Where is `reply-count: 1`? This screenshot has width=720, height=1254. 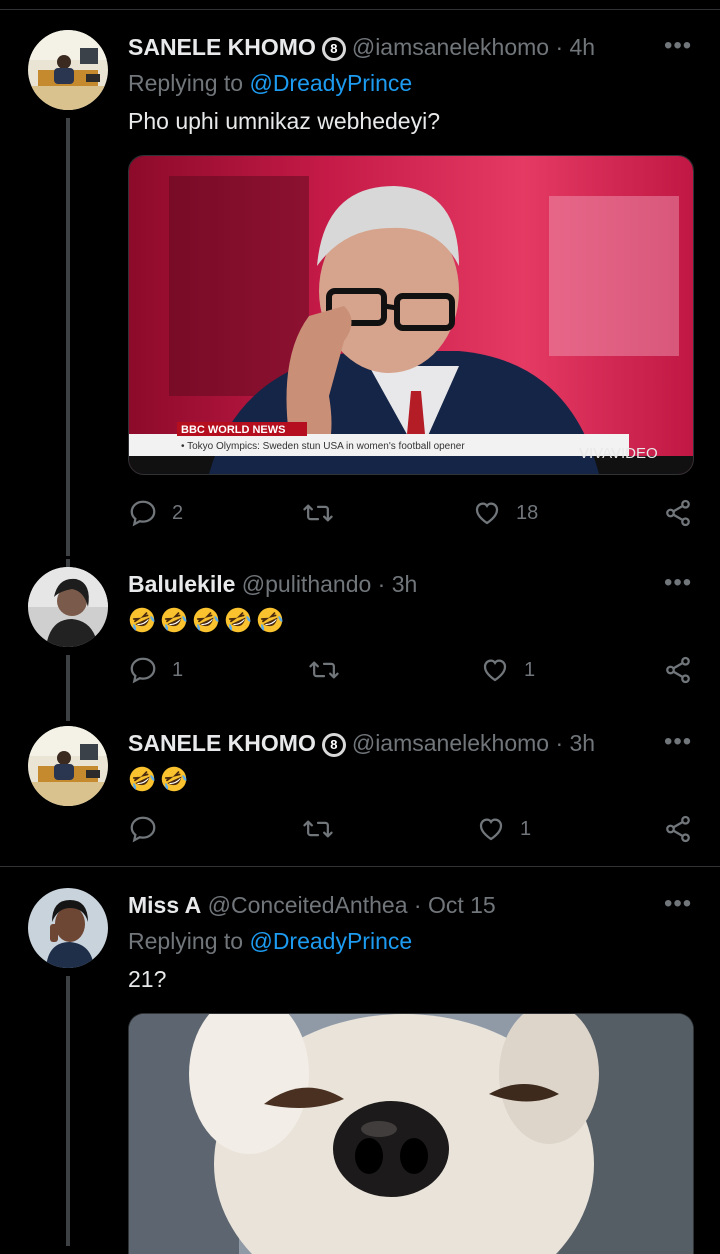 reply-count: 1 is located at coordinates (178, 669).